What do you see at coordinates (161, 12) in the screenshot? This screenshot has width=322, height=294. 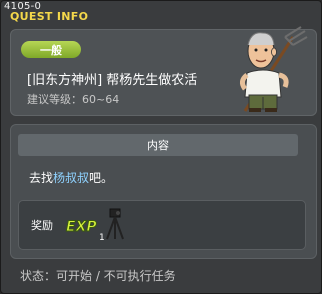 I see `title-bar: 4105-0 QUEST INFO` at bounding box center [161, 12].